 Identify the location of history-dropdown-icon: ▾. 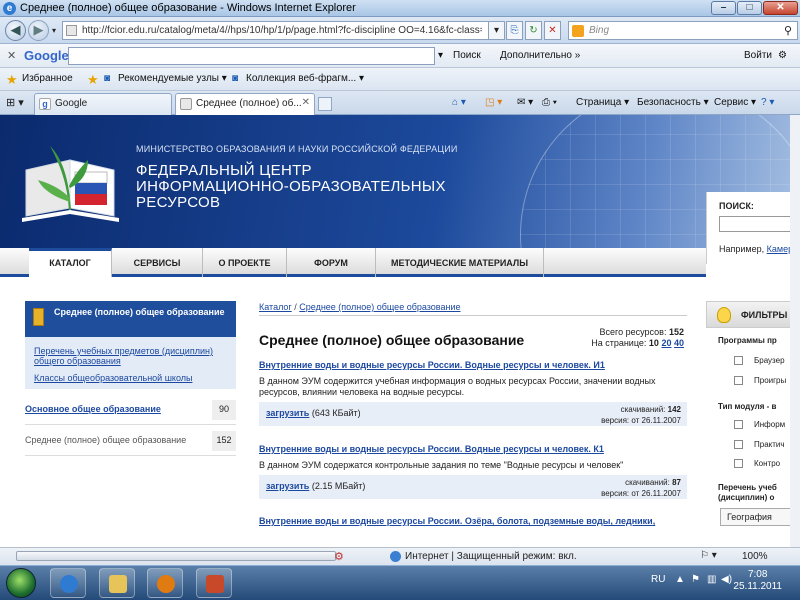
(54, 30).